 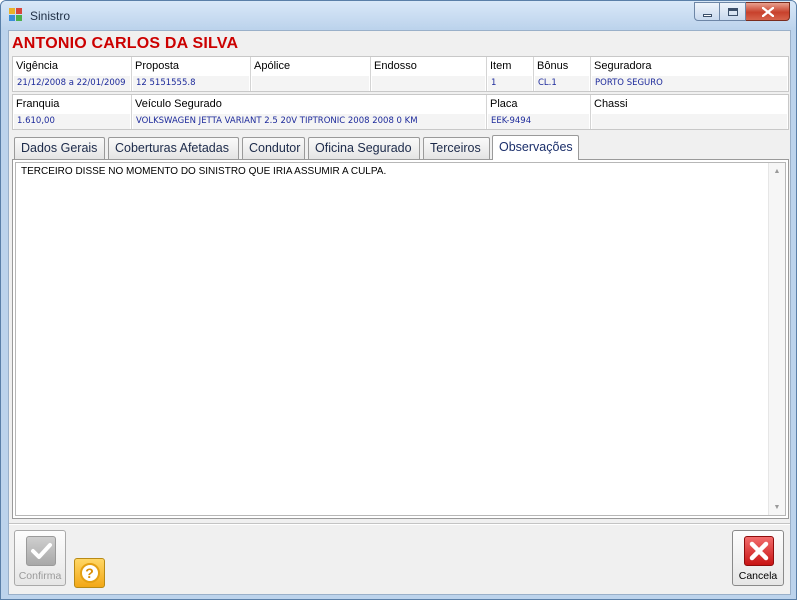 I want to click on customer-name: ANTONIO CARLOS DA SILVA, so click(x=125, y=43).